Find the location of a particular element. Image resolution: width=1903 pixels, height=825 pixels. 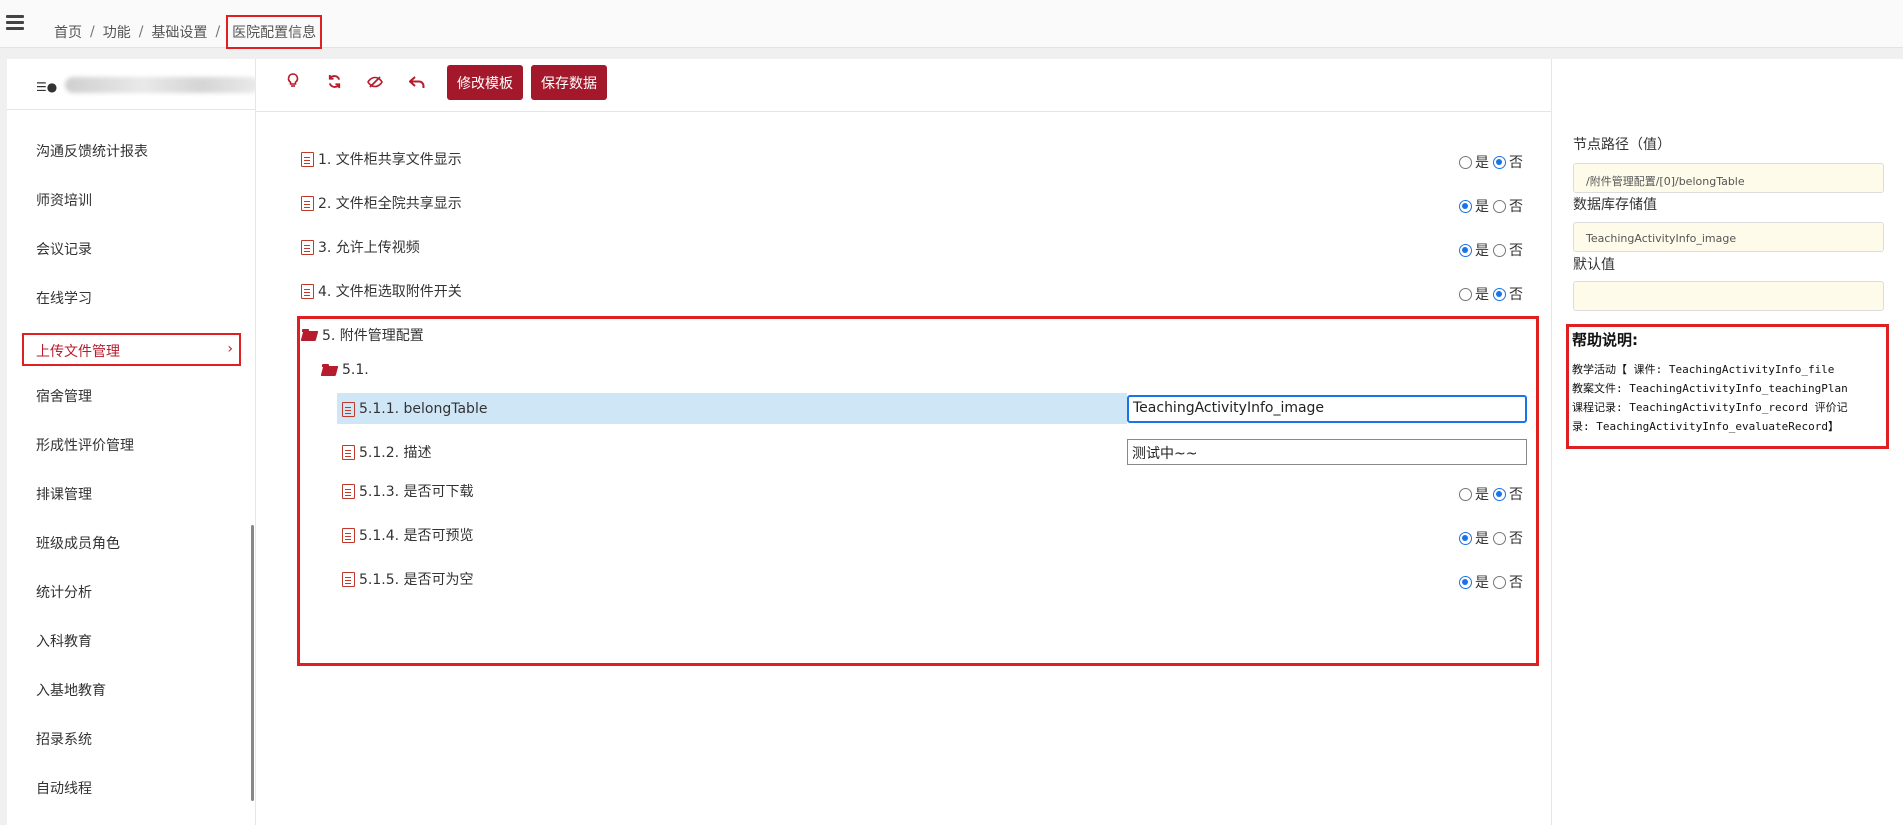

menu-toggle-icon is located at coordinates (15, 23).